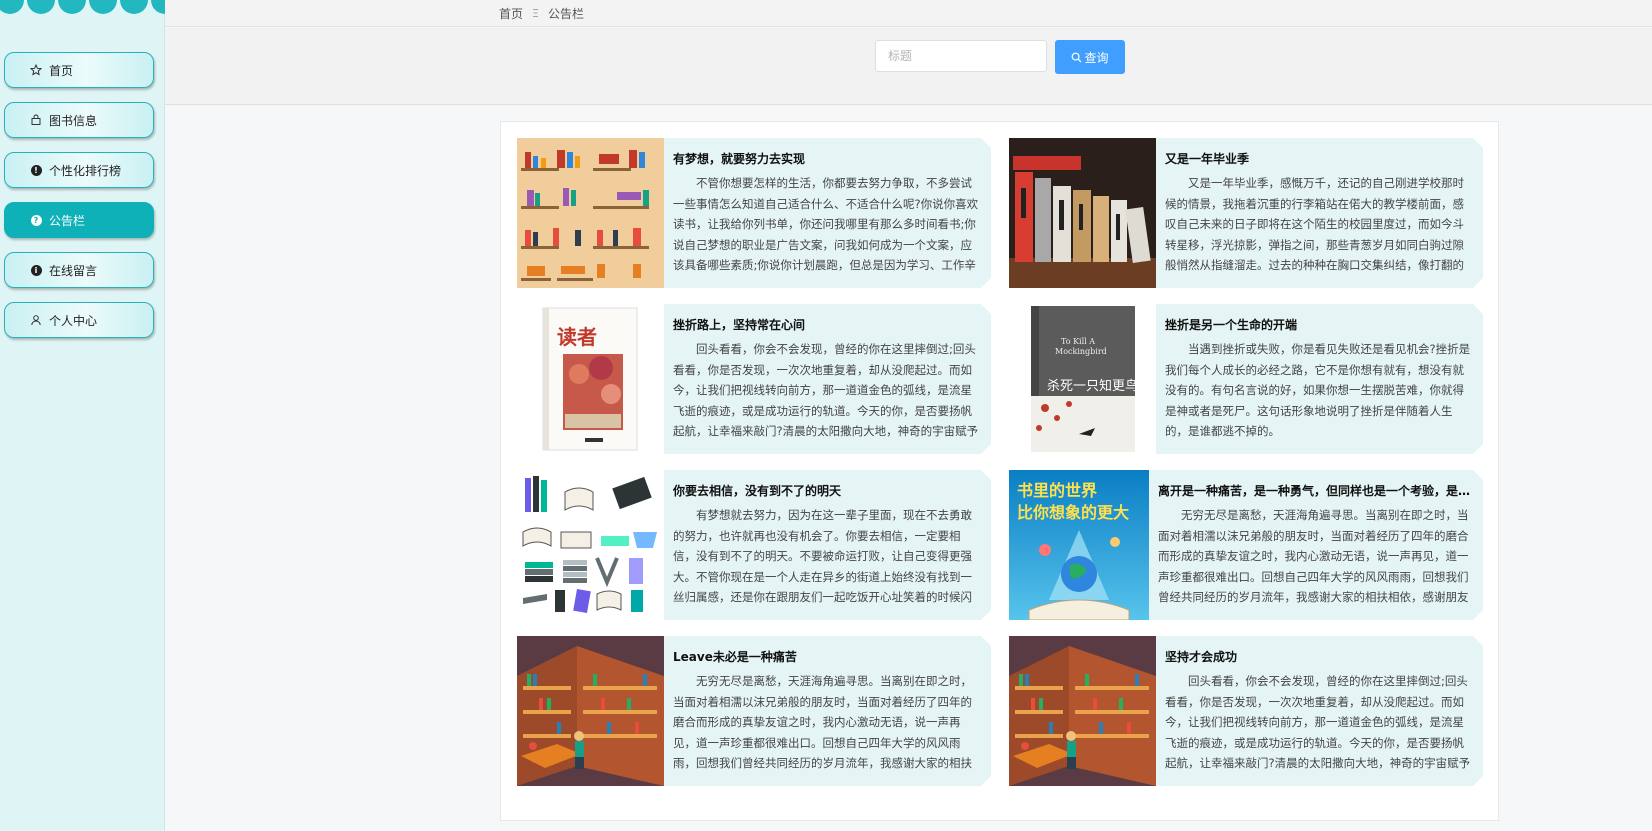 The image size is (1652, 831). Describe the element at coordinates (577, 337) in the screenshot. I see `svg-text: 读者` at that location.